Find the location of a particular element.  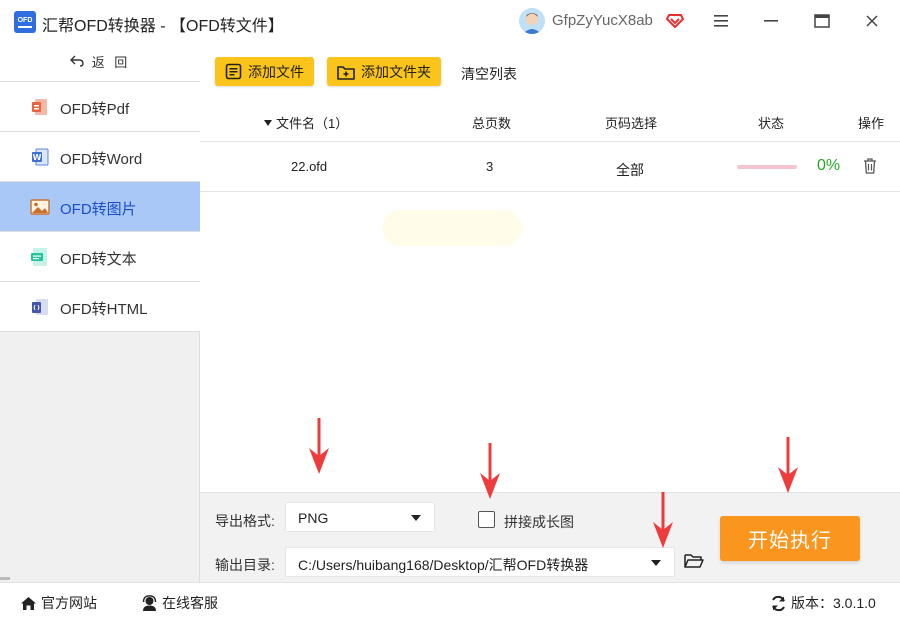

back-arrow-icon is located at coordinates (76, 62).